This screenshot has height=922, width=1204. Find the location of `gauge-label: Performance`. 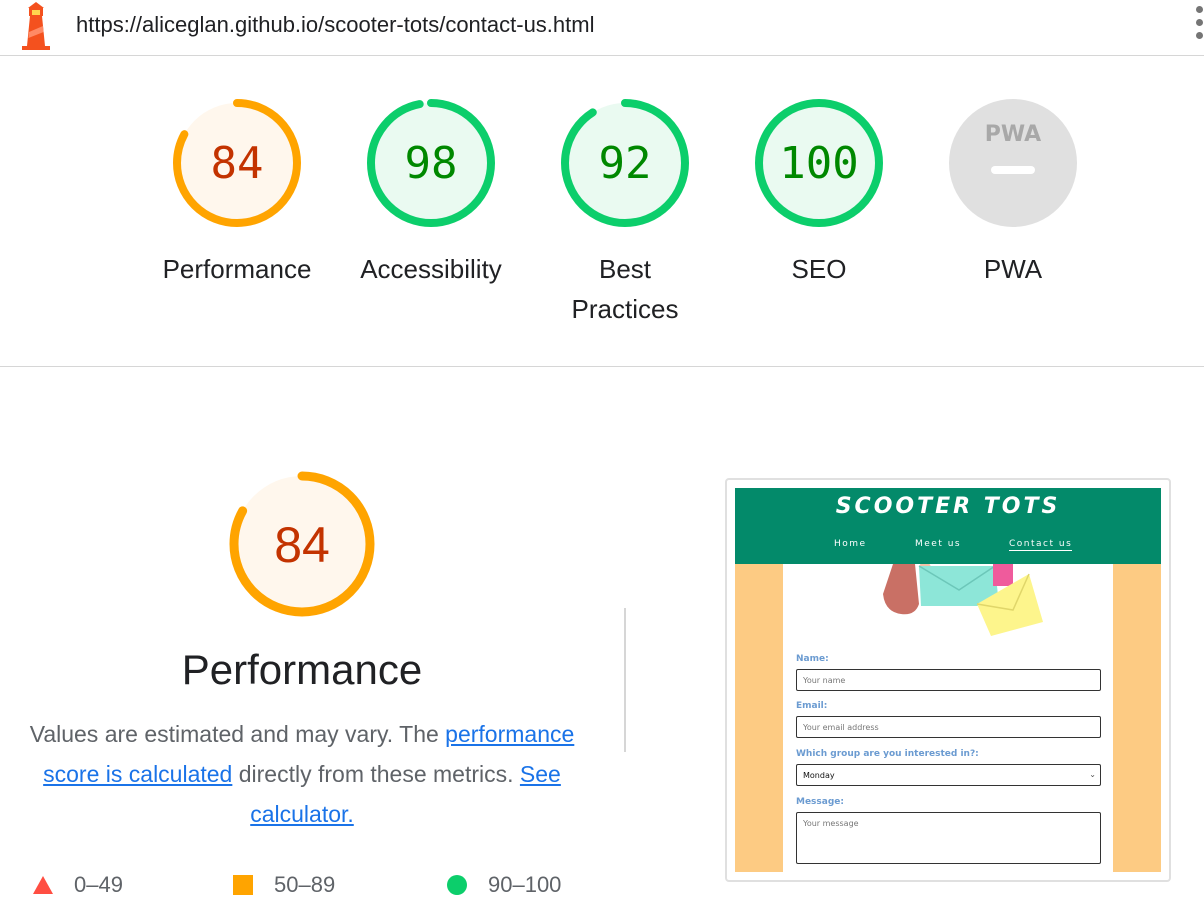

gauge-label: Performance is located at coordinates (237, 269).